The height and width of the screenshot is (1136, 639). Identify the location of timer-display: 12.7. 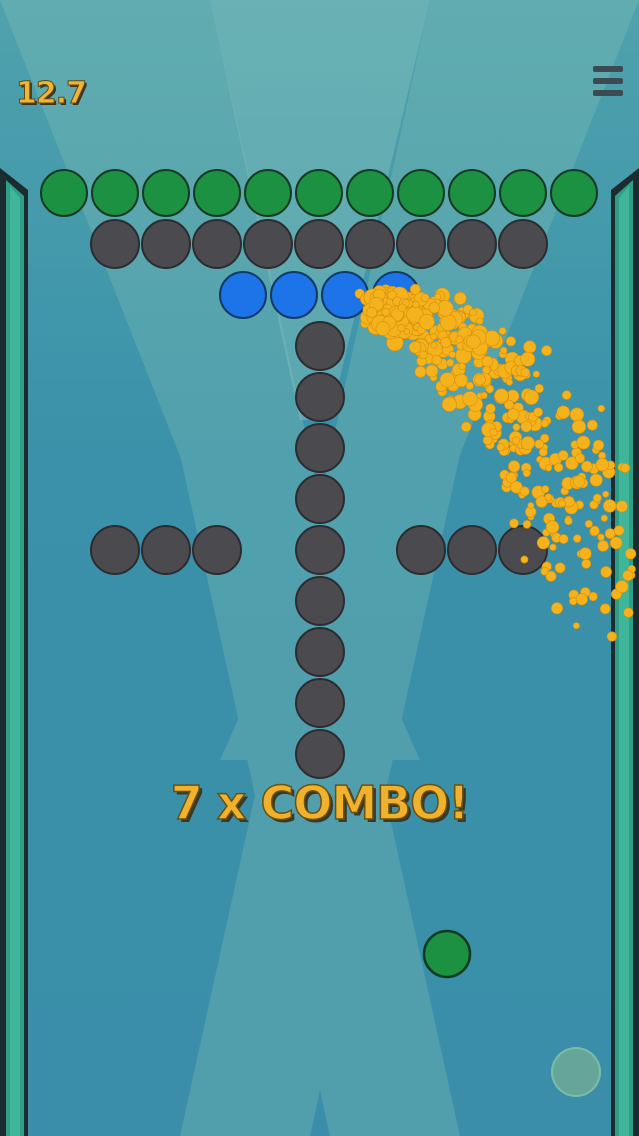
(51, 94).